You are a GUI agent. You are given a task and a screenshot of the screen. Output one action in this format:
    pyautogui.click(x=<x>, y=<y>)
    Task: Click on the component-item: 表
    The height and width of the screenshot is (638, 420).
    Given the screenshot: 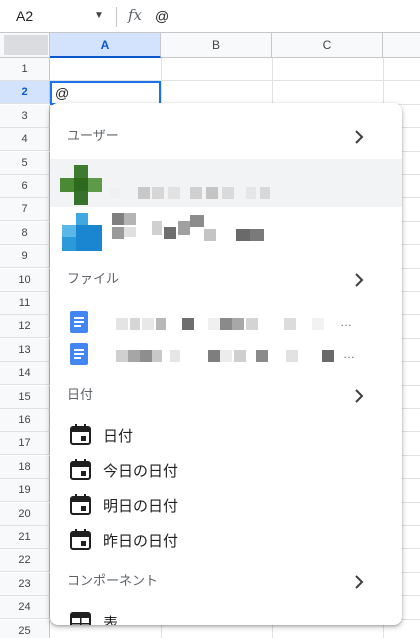 What is the action you would take?
    pyautogui.click(x=226, y=615)
    